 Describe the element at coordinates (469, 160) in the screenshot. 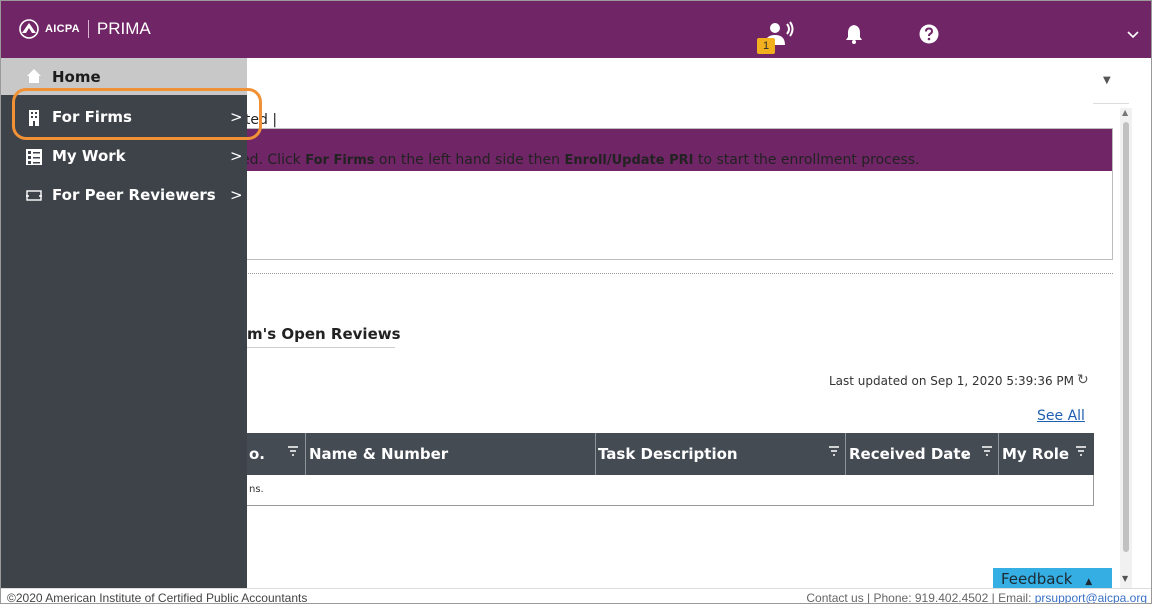

I see `notice-text-mid: on the left hand side then` at that location.